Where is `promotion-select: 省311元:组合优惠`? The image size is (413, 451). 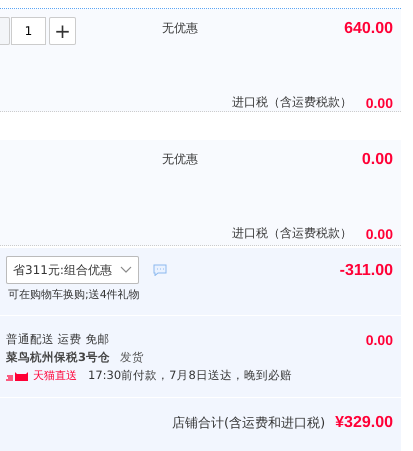
promotion-select: 省311元:组合优惠 is located at coordinates (72, 270).